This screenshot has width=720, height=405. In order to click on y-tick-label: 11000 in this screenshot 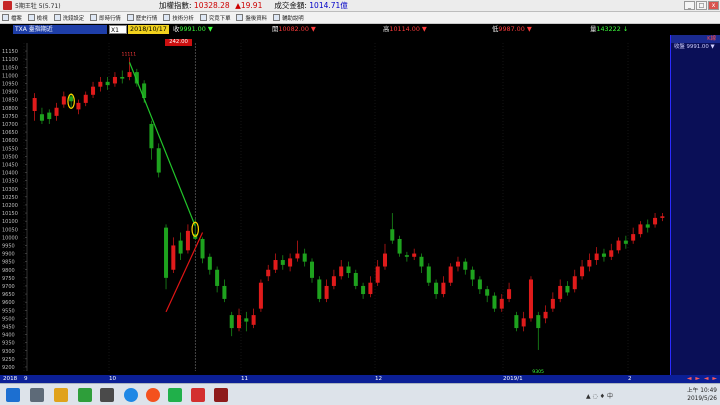, I will do `click(10, 76)`.